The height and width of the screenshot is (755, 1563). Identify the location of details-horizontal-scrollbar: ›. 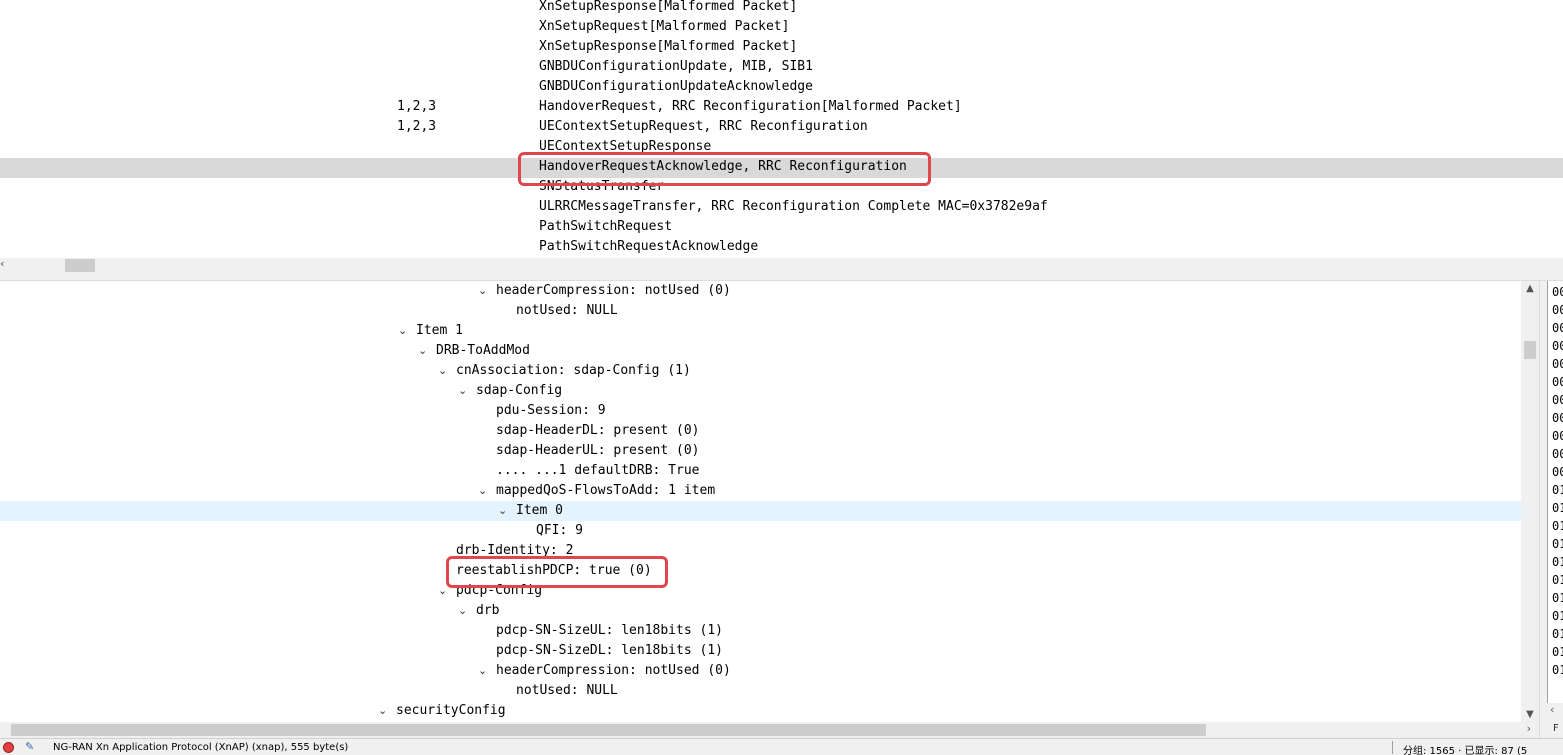
(769, 730).